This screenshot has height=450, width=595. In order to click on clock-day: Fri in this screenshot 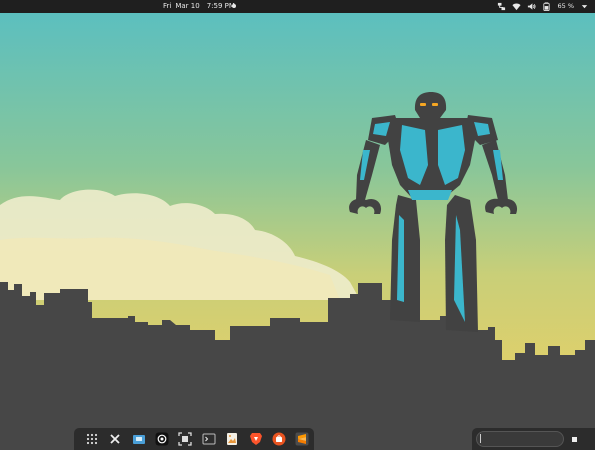, I will do `click(167, 6)`.